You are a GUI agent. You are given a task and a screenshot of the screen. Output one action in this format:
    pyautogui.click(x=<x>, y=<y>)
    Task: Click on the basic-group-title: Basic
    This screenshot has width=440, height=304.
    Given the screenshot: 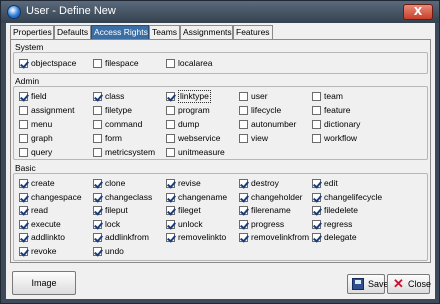 What is the action you would take?
    pyautogui.click(x=25, y=168)
    